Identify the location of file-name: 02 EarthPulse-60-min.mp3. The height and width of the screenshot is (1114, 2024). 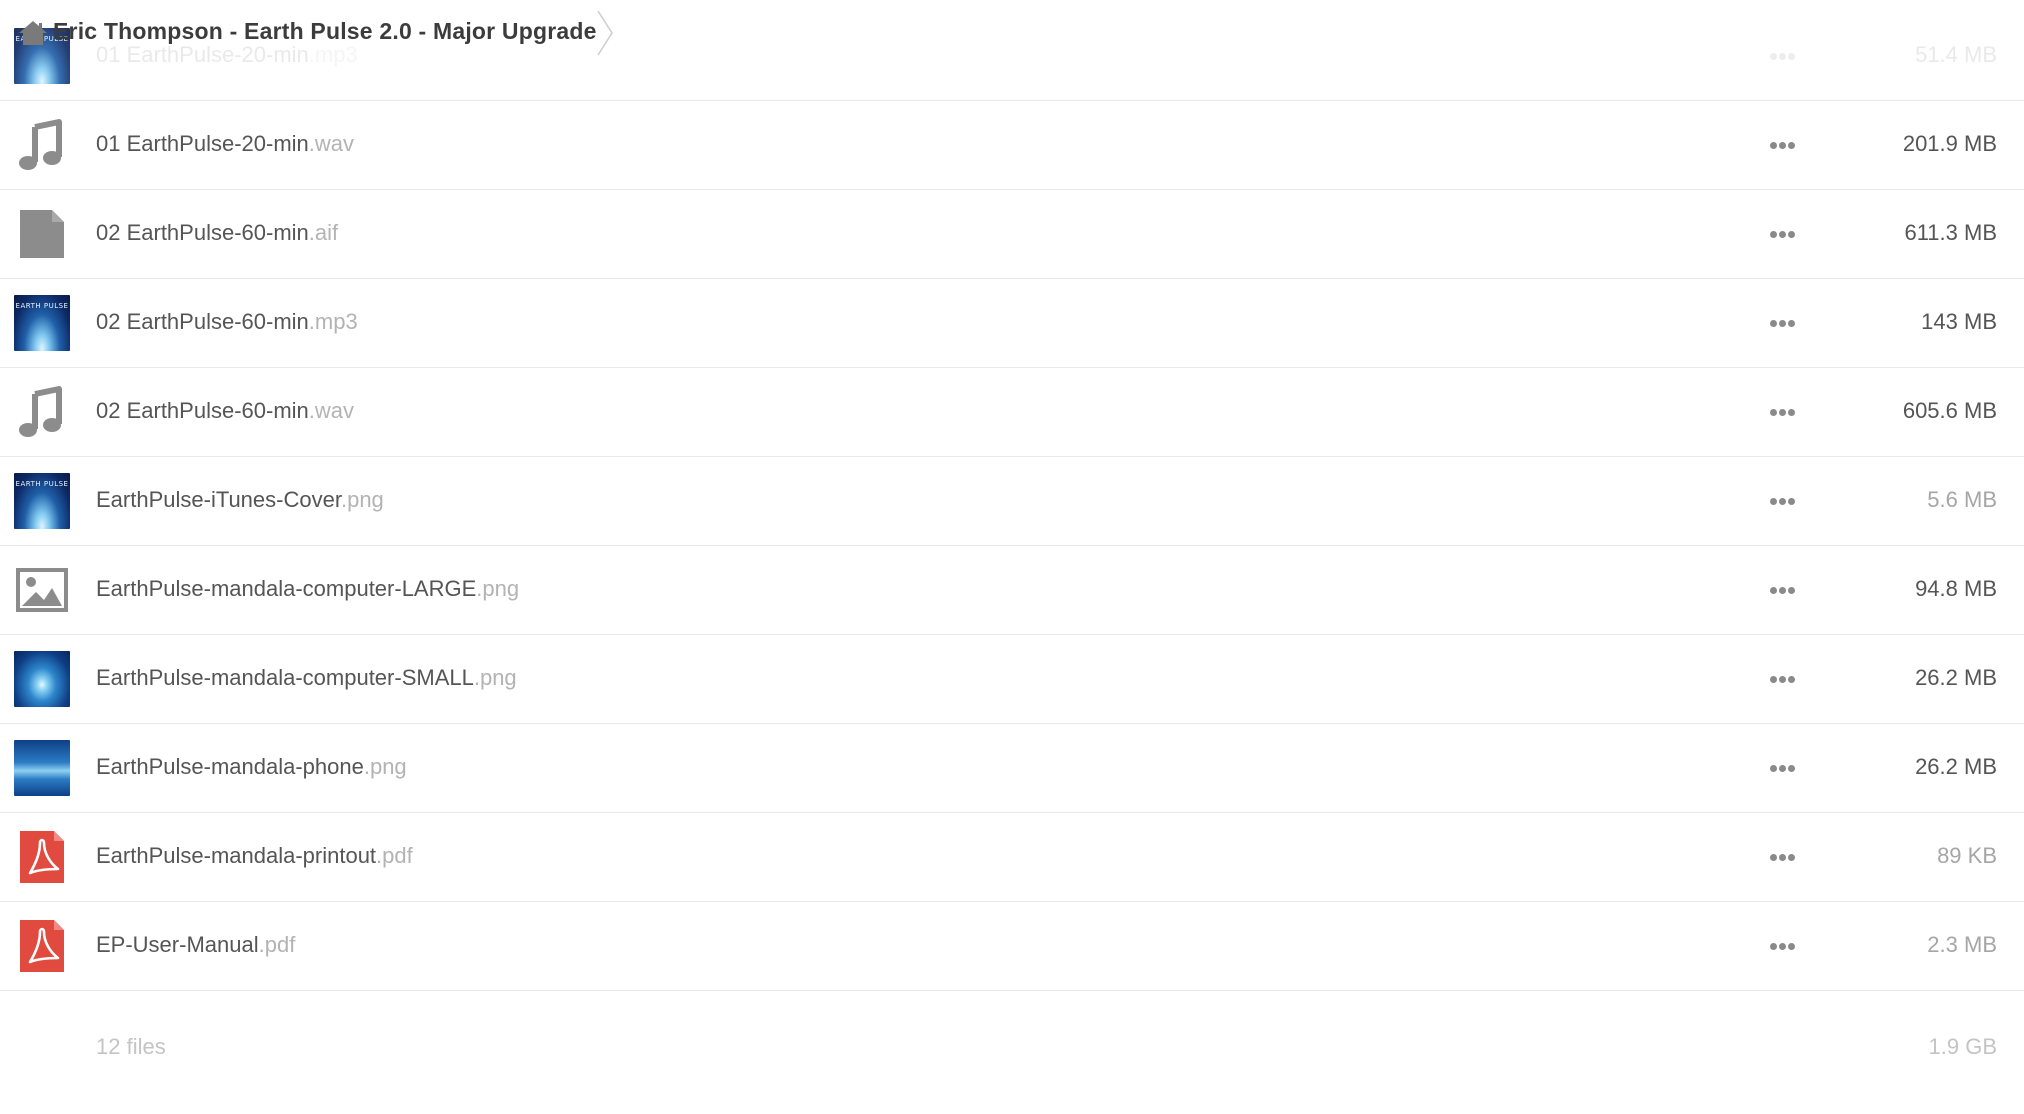
(227, 322).